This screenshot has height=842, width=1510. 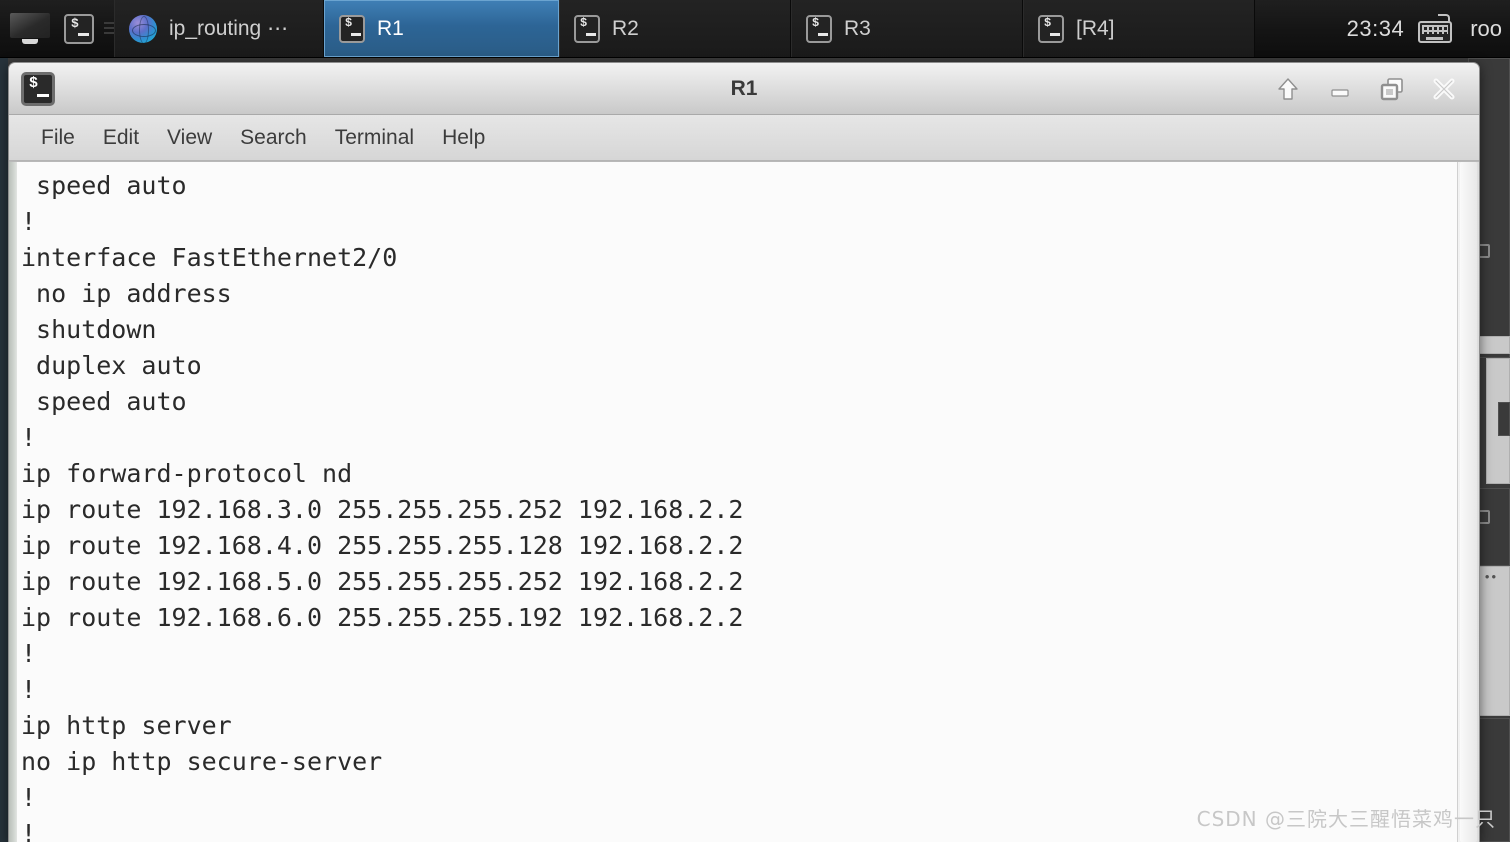 What do you see at coordinates (189, 138) in the screenshot?
I see `menu-view: View` at bounding box center [189, 138].